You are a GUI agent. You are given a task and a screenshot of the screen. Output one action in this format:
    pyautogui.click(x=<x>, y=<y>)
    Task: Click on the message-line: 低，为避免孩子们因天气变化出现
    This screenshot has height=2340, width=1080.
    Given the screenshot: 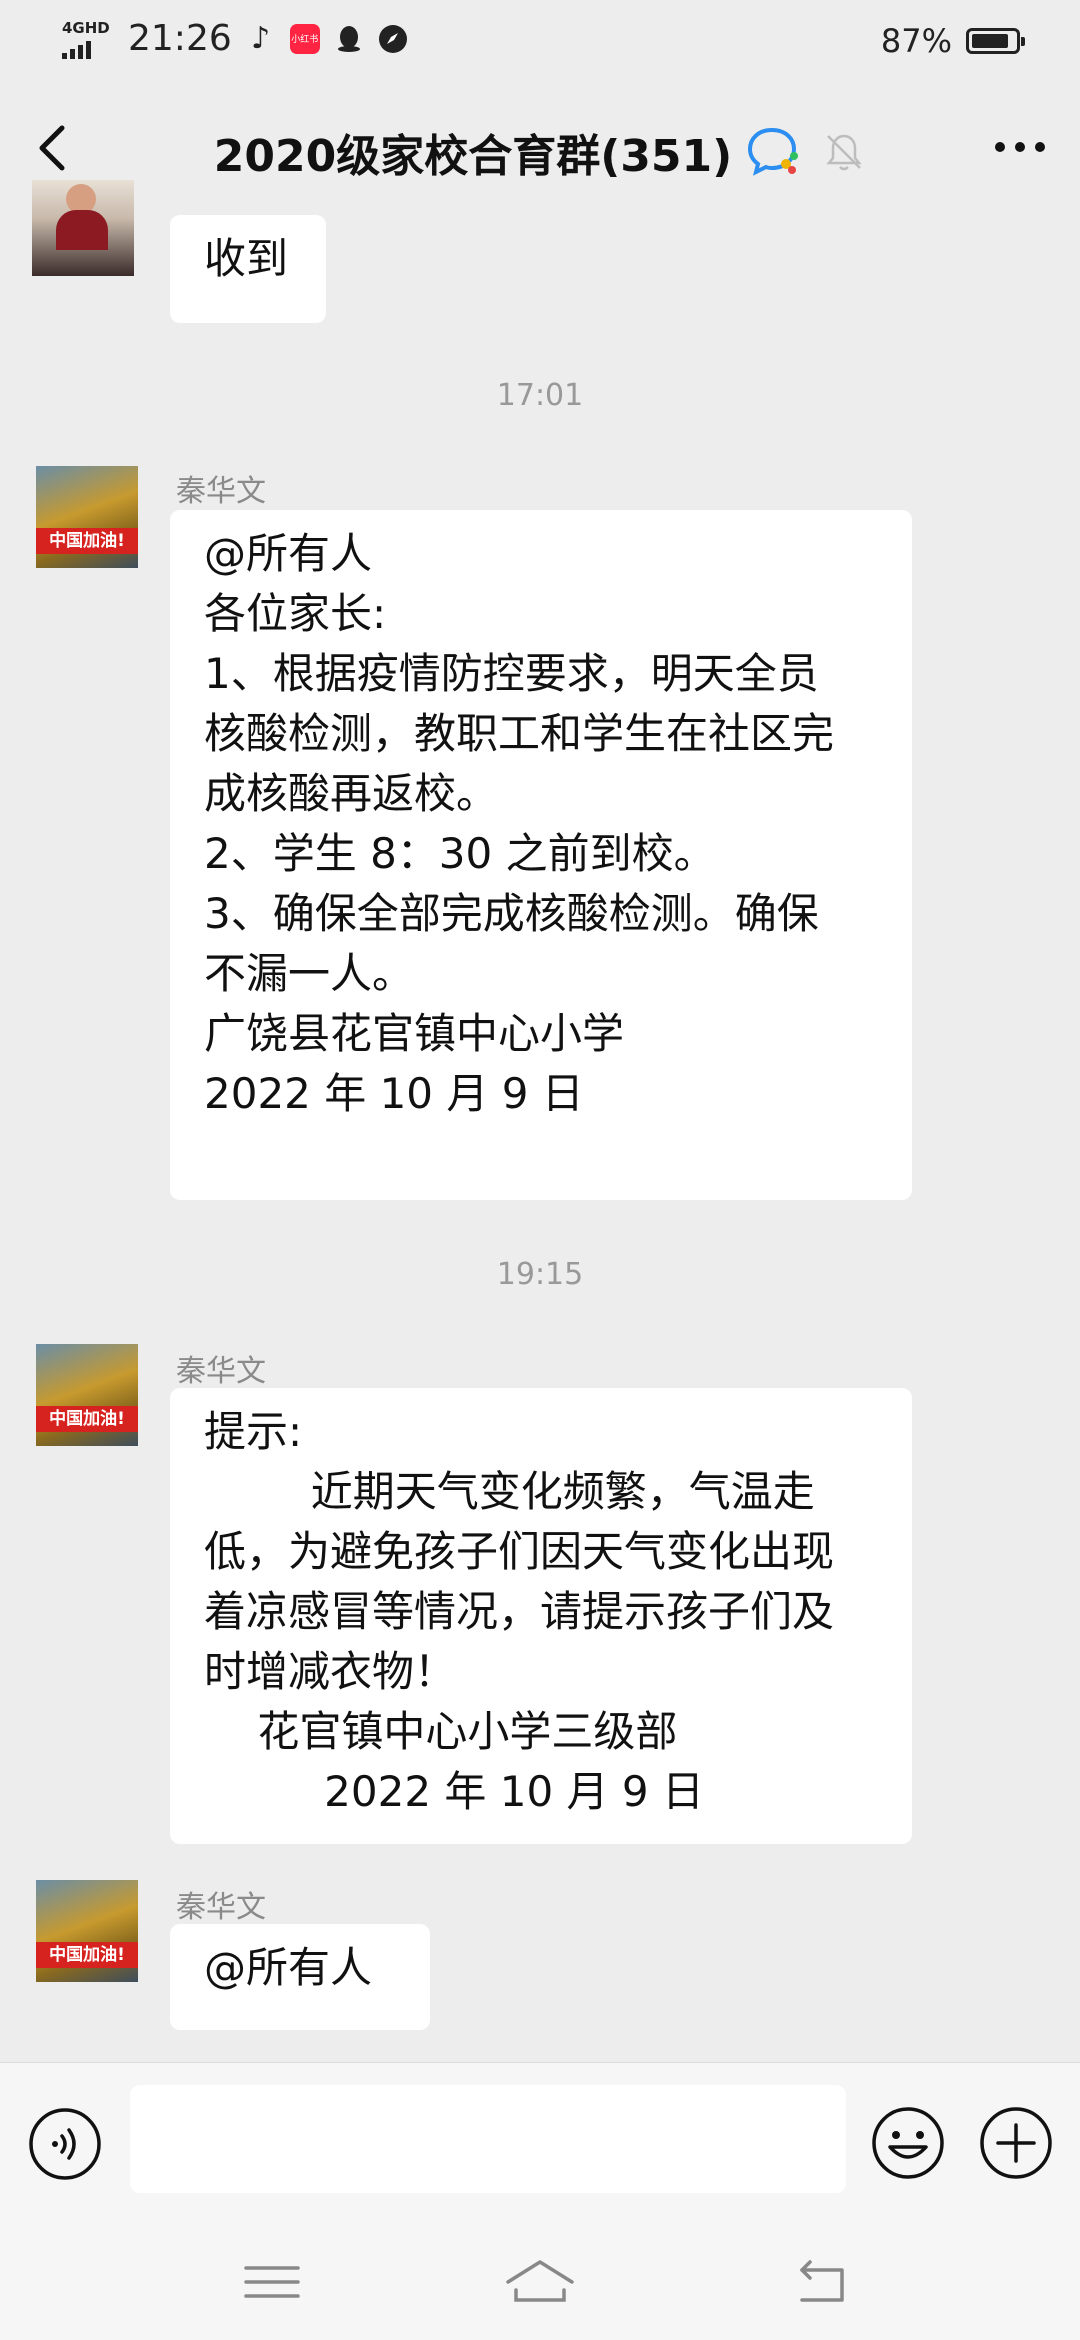 What is the action you would take?
    pyautogui.click(x=519, y=1551)
    